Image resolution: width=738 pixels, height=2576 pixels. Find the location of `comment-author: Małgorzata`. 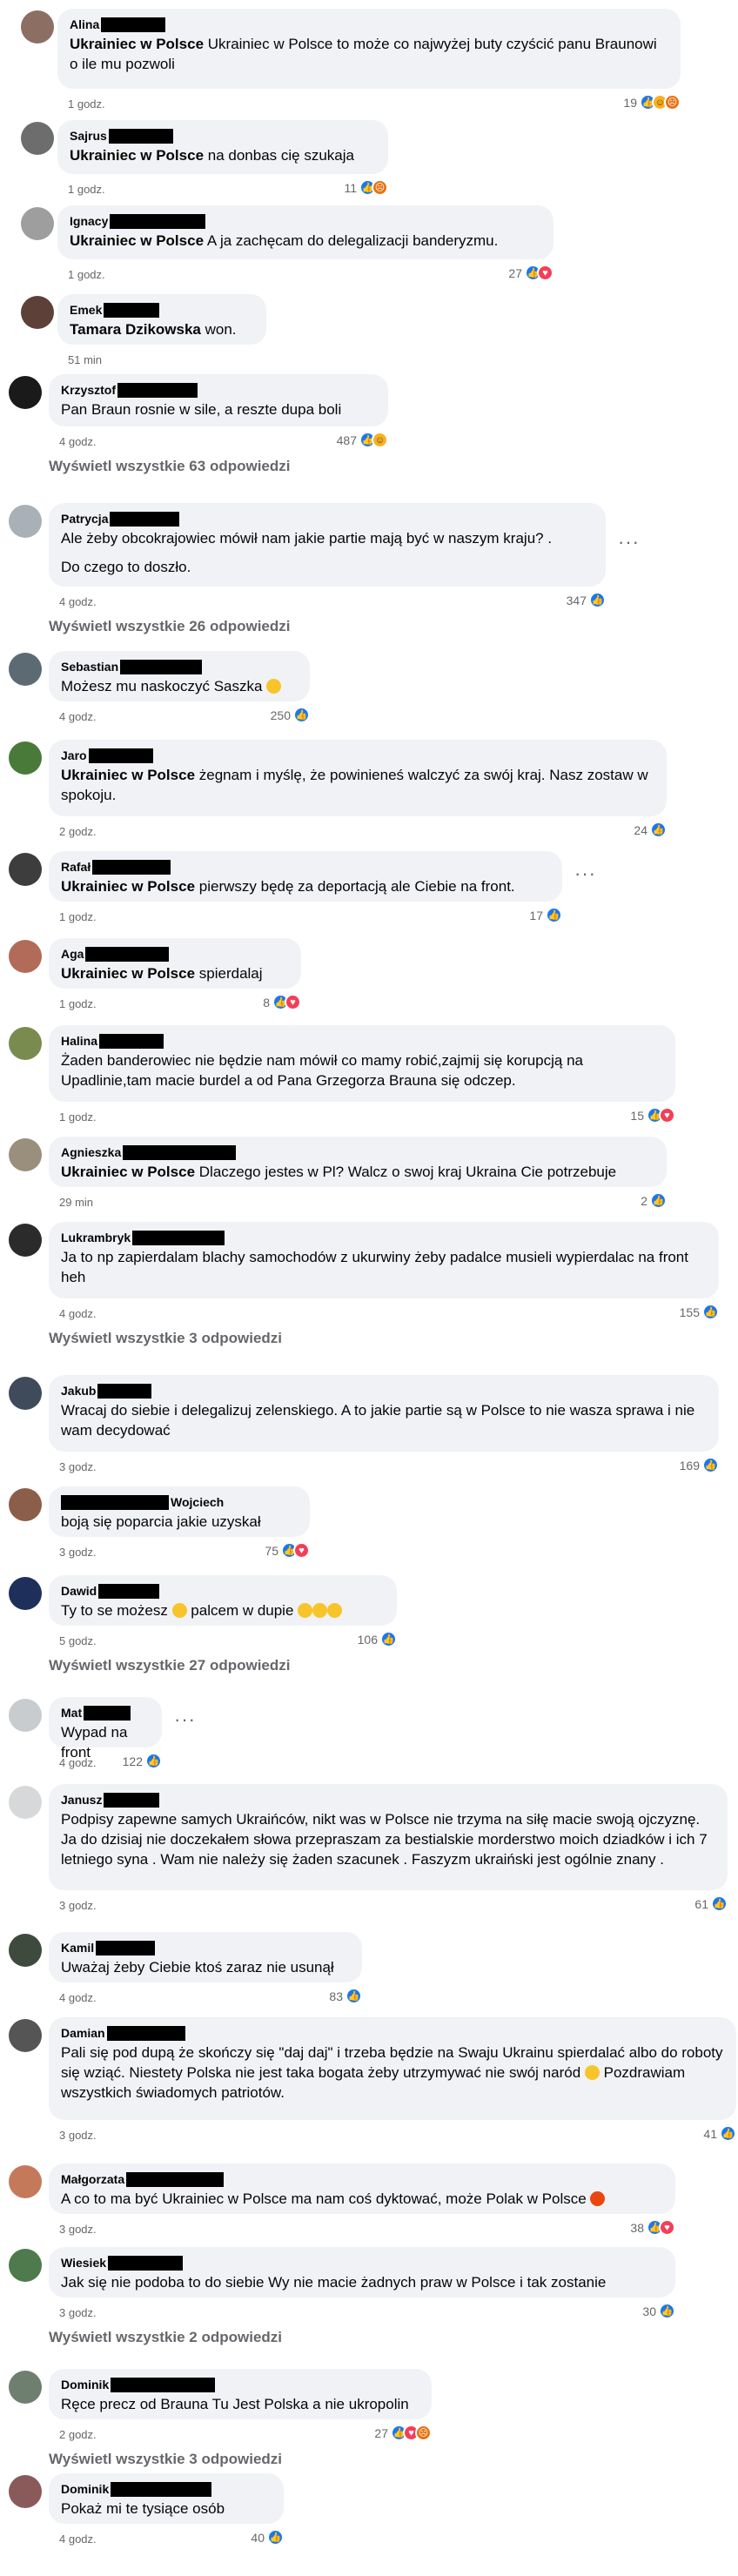

comment-author: Małgorzata is located at coordinates (362, 2179).